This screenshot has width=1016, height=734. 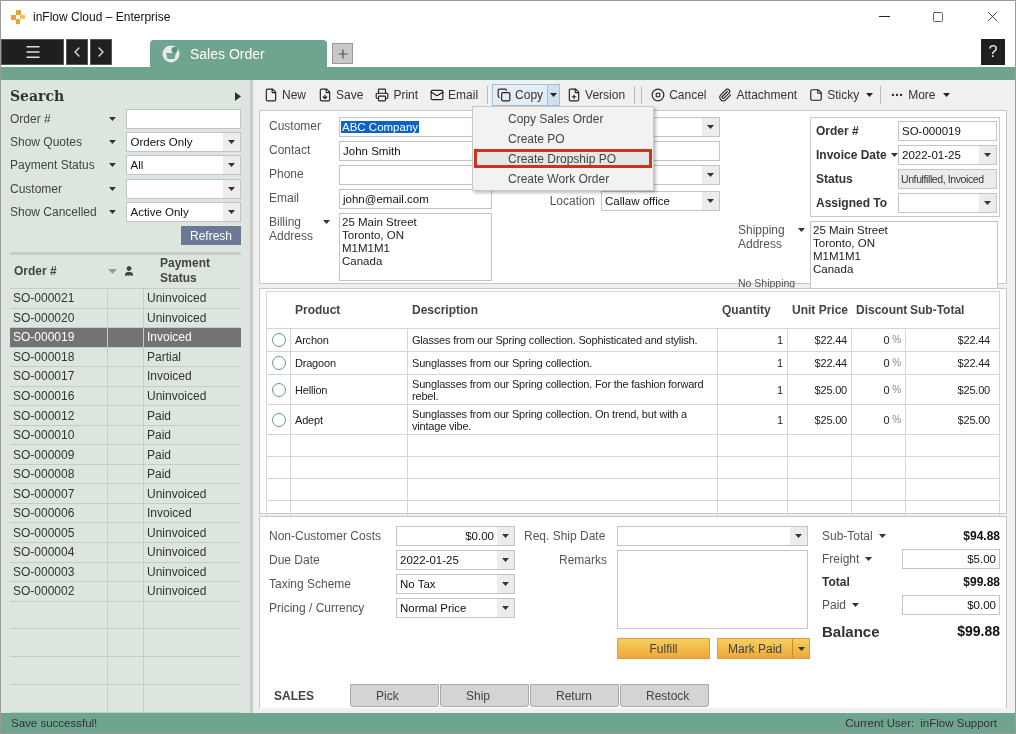 I want to click on sort-arrow-icon, so click(x=112, y=271).